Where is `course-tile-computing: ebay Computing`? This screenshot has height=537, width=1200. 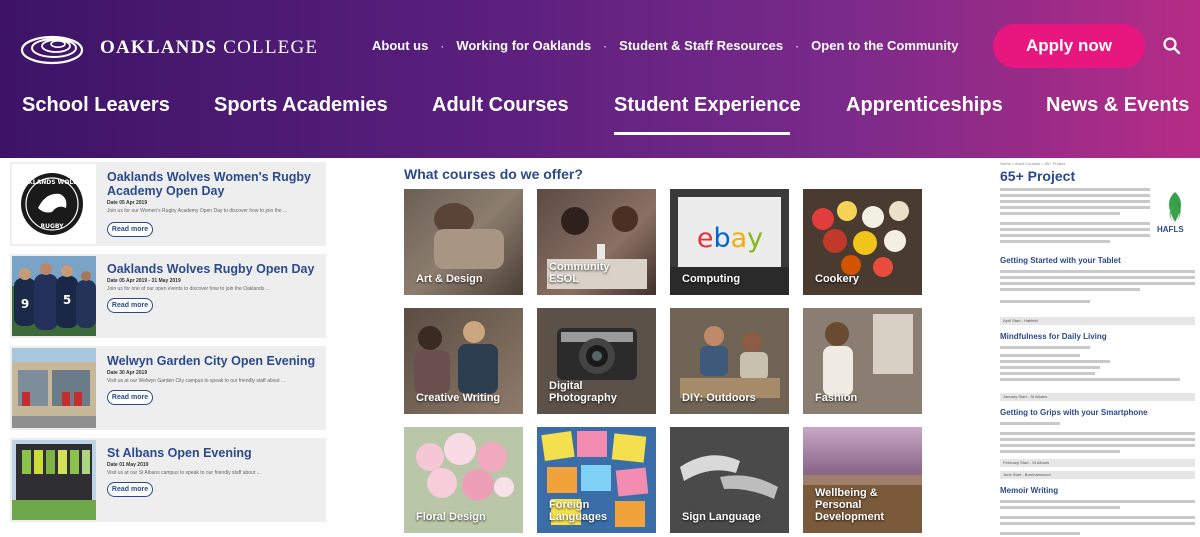
course-tile-computing: ebay Computing is located at coordinates (729, 242).